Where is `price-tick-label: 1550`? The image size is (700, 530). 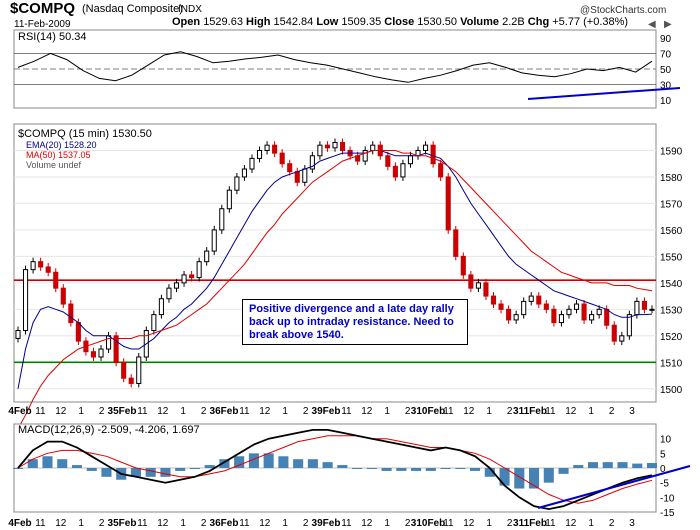
price-tick-label: 1550 is located at coordinates (671, 257).